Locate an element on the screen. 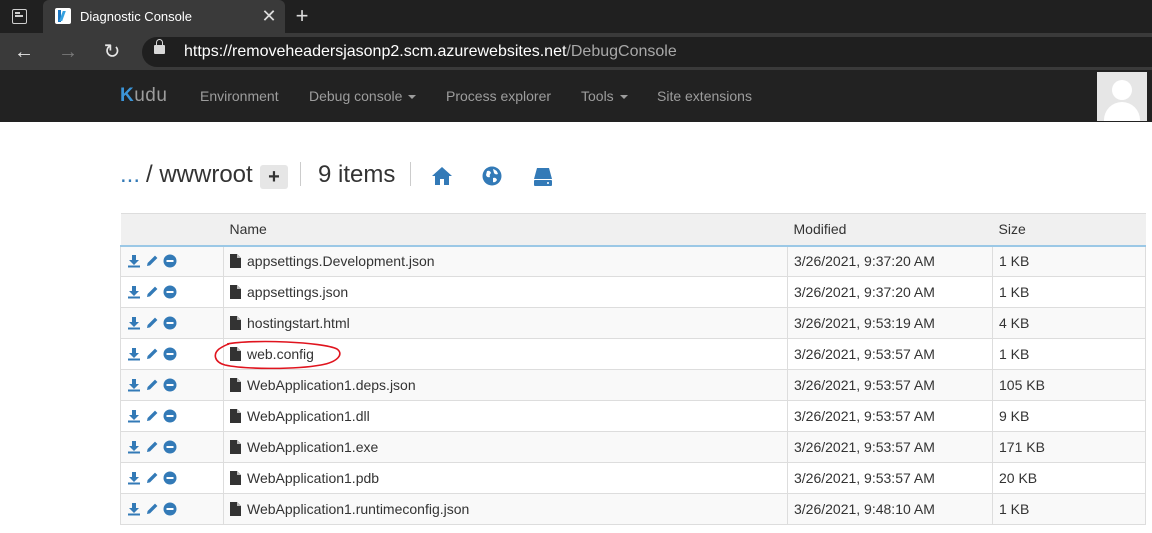  file-name: appsettings.json is located at coordinates (297, 292).